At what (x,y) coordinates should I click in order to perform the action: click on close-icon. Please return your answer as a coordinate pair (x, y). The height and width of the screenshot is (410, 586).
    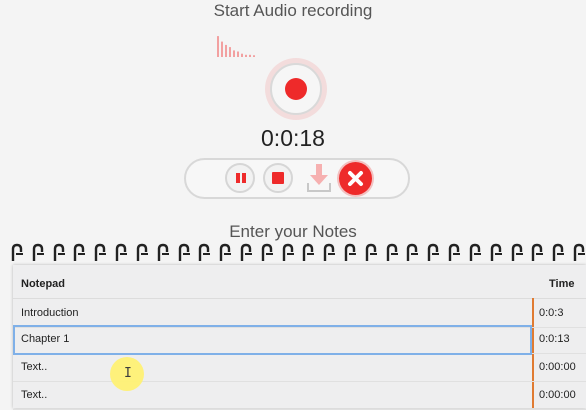
    Looking at the image, I should click on (355, 178).